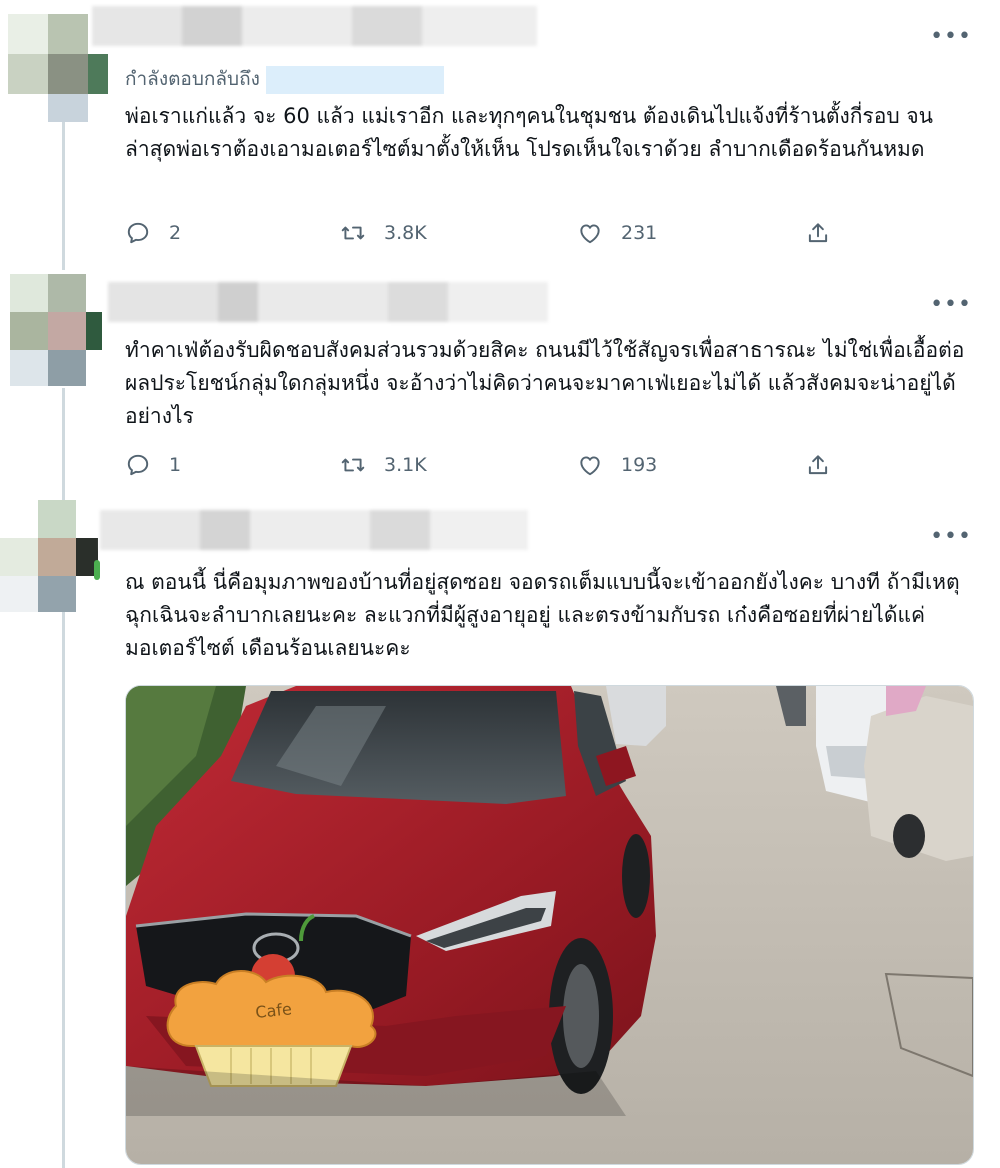 This screenshot has width=1000, height=1168. I want to click on replying-to-label: กำลังตอบกลับถึง, so click(284, 79).